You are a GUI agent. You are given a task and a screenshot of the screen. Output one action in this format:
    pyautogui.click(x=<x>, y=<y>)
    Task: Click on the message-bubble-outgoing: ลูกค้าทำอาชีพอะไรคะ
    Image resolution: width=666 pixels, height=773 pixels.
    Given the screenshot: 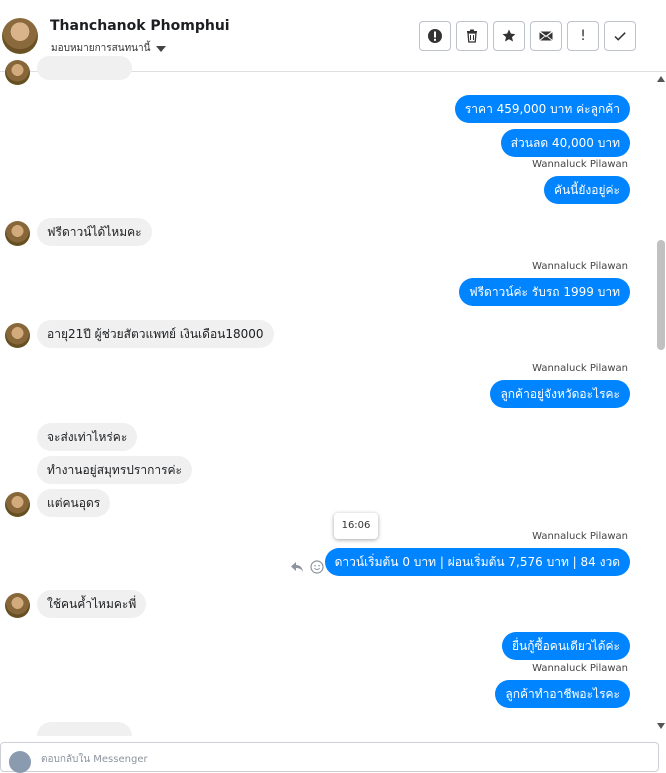 What is the action you would take?
    pyautogui.click(x=562, y=694)
    